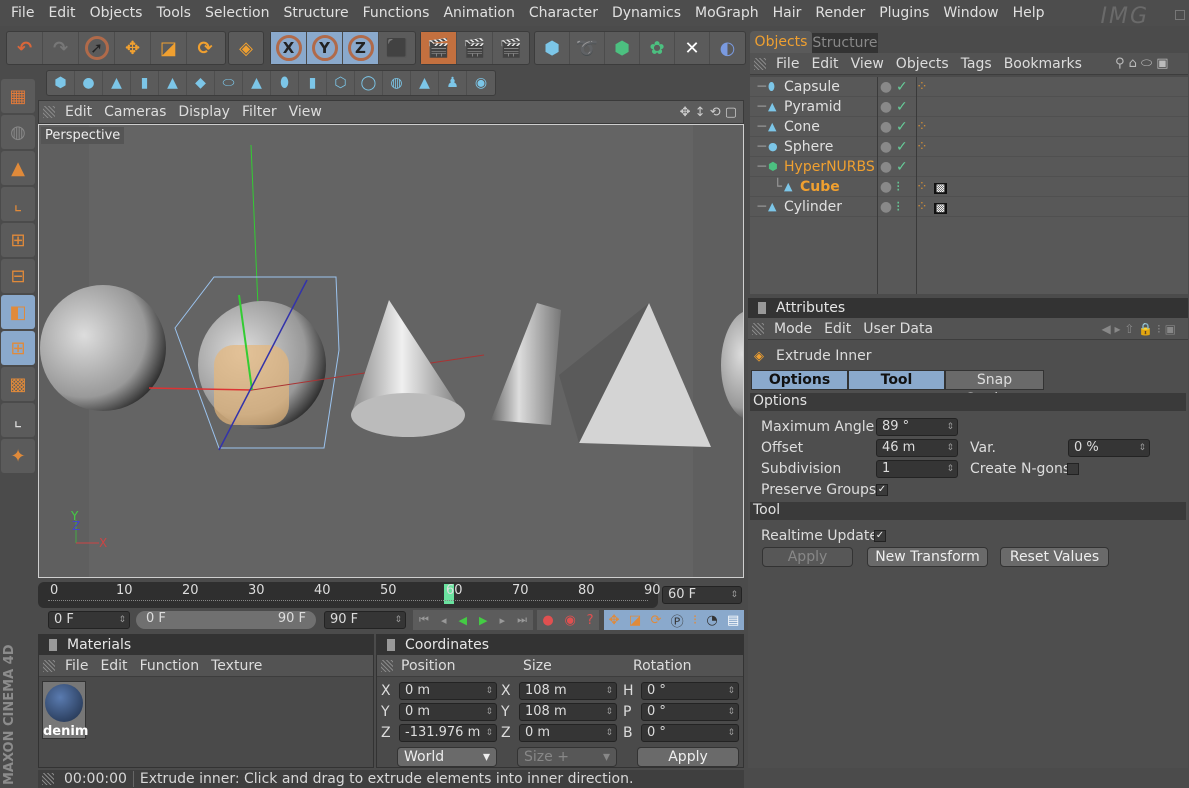 Image resolution: width=1189 pixels, height=788 pixels. What do you see at coordinates (503, 620) in the screenshot?
I see `next-key-icon: ▸` at bounding box center [503, 620].